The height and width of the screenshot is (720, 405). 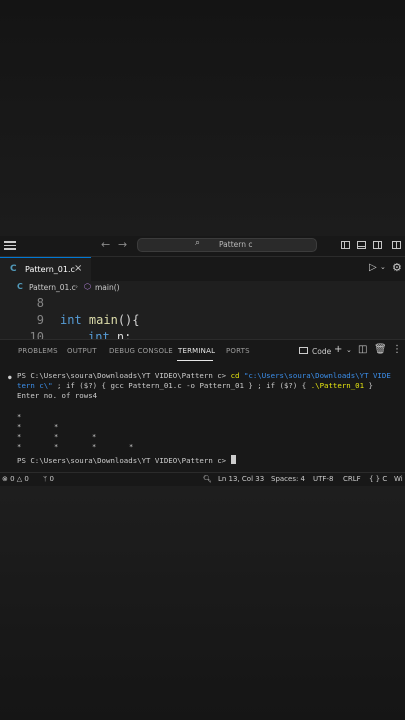 I want to click on terminal-text: }, so click(x=368, y=385).